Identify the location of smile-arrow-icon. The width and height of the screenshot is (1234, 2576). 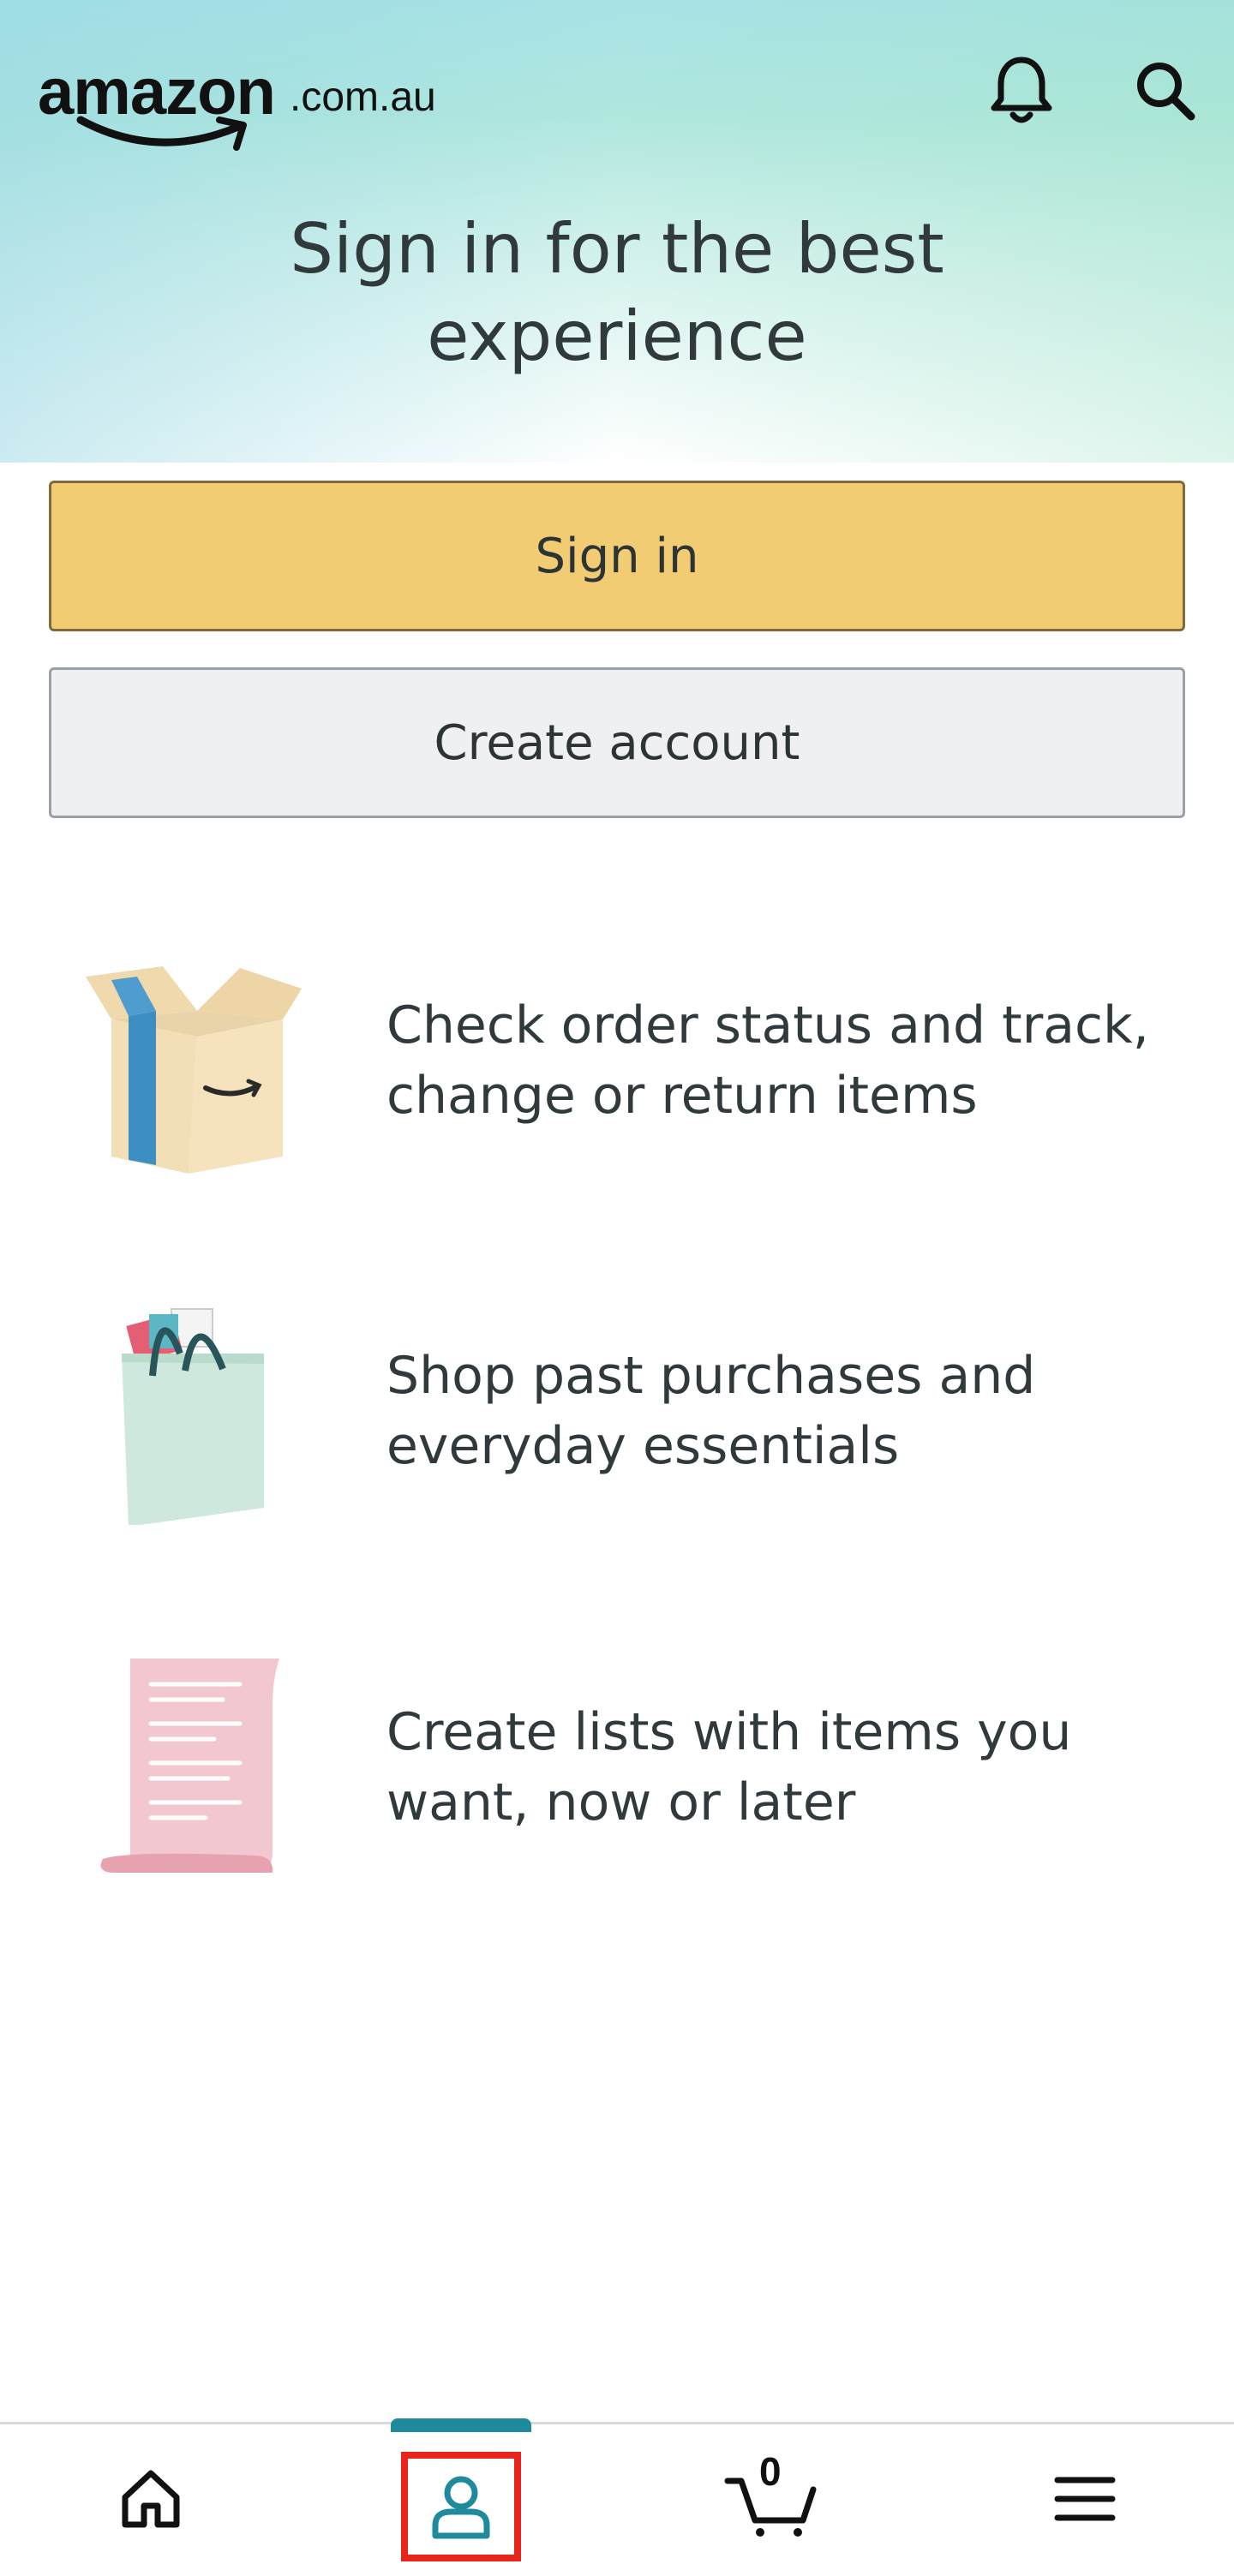
(161, 133).